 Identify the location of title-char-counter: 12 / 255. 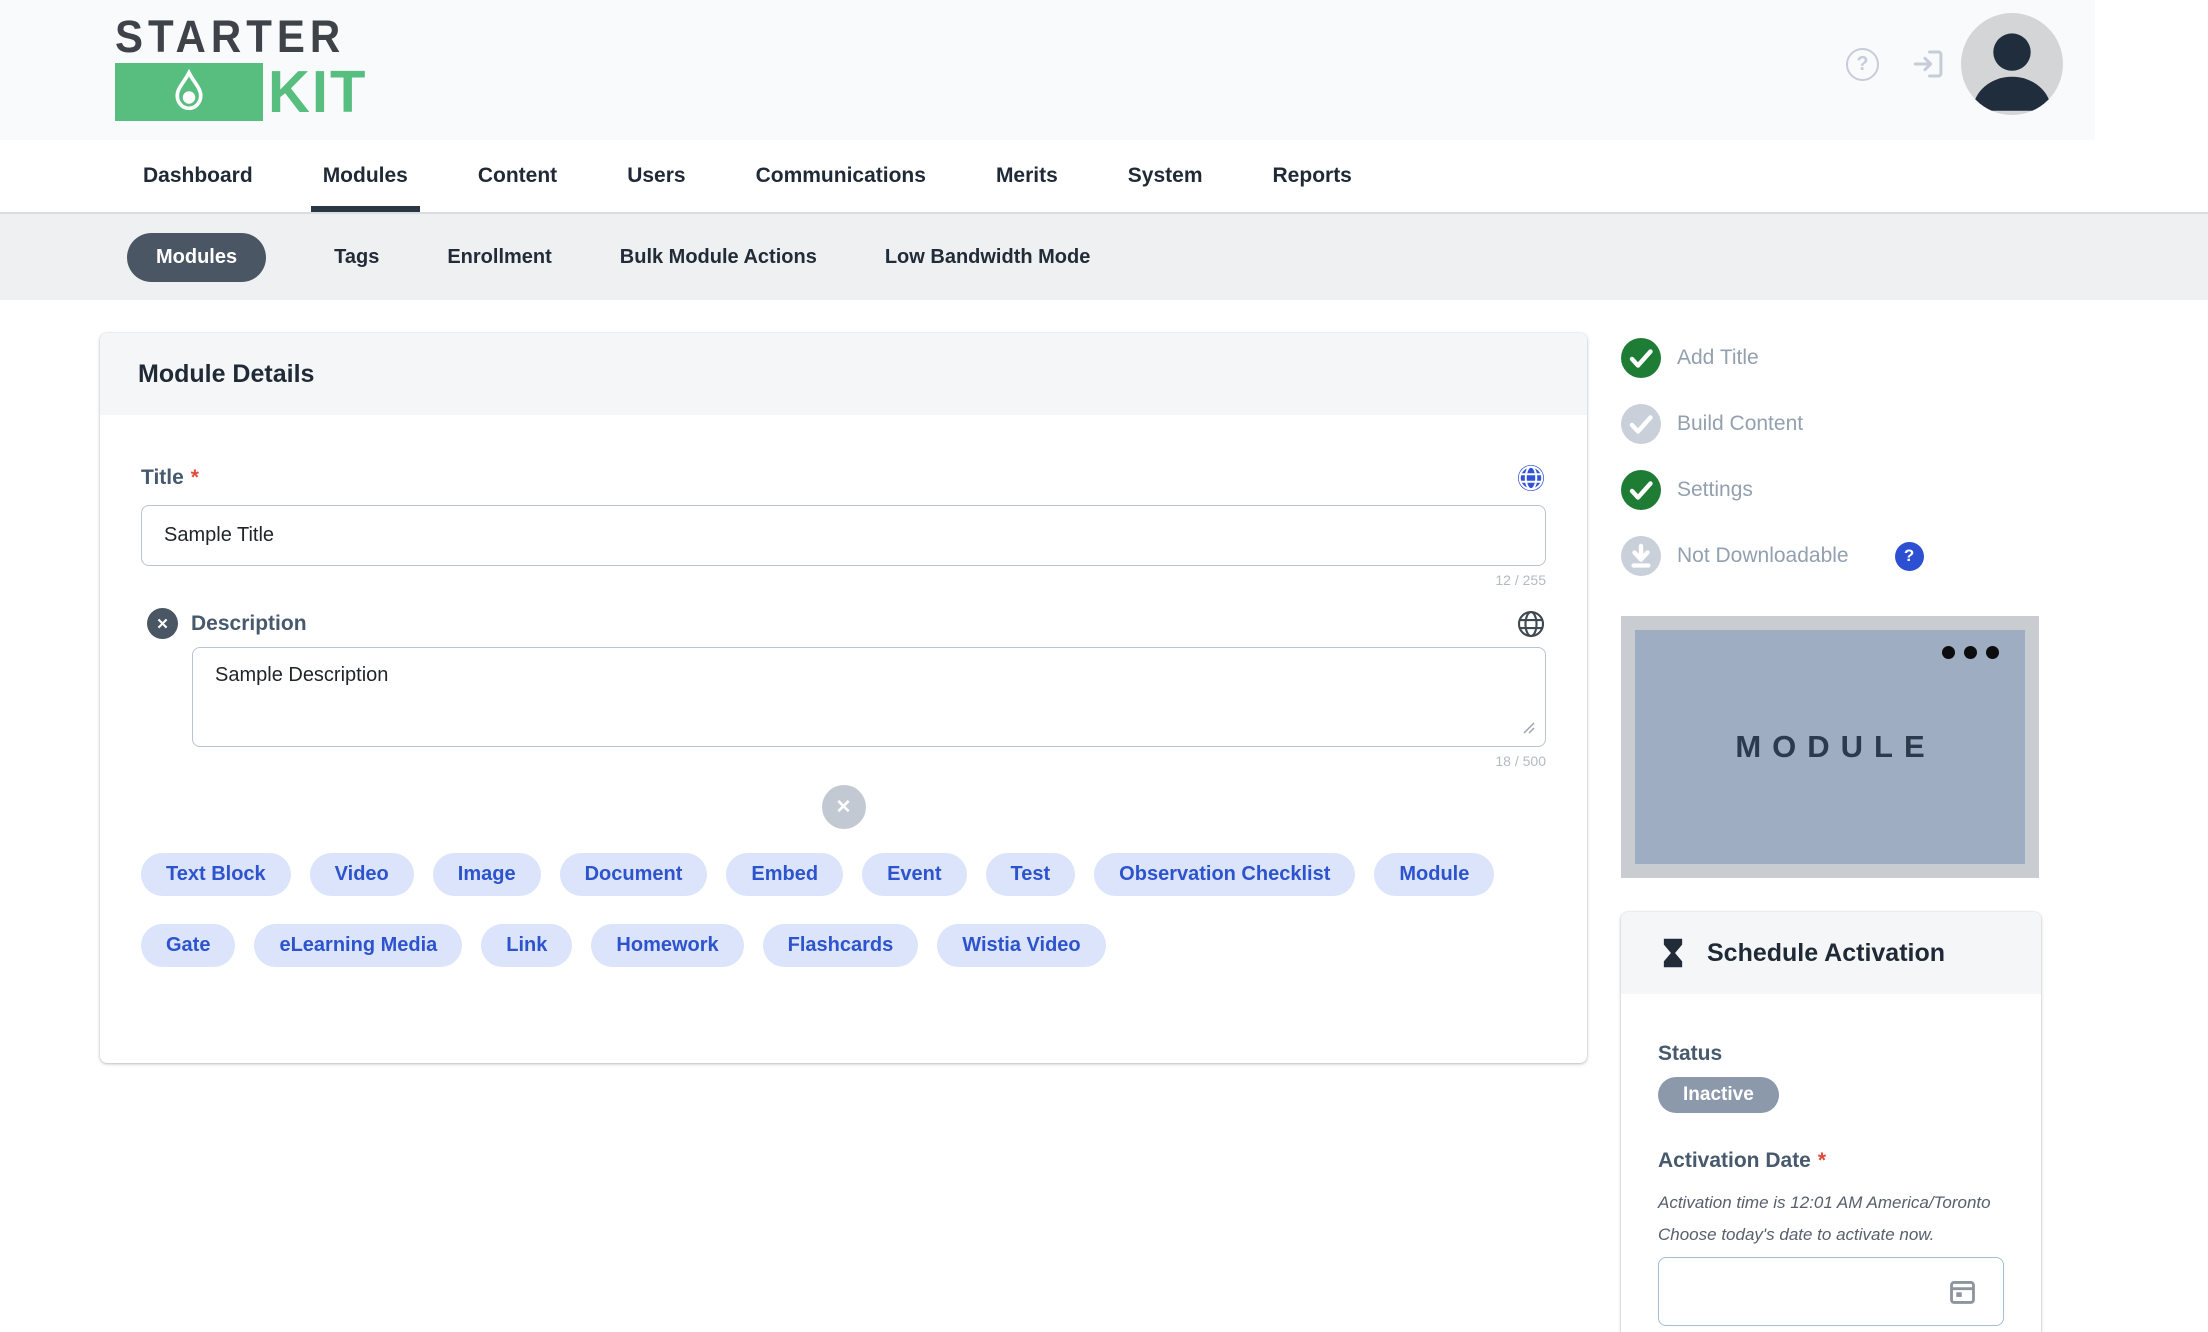
(1520, 580).